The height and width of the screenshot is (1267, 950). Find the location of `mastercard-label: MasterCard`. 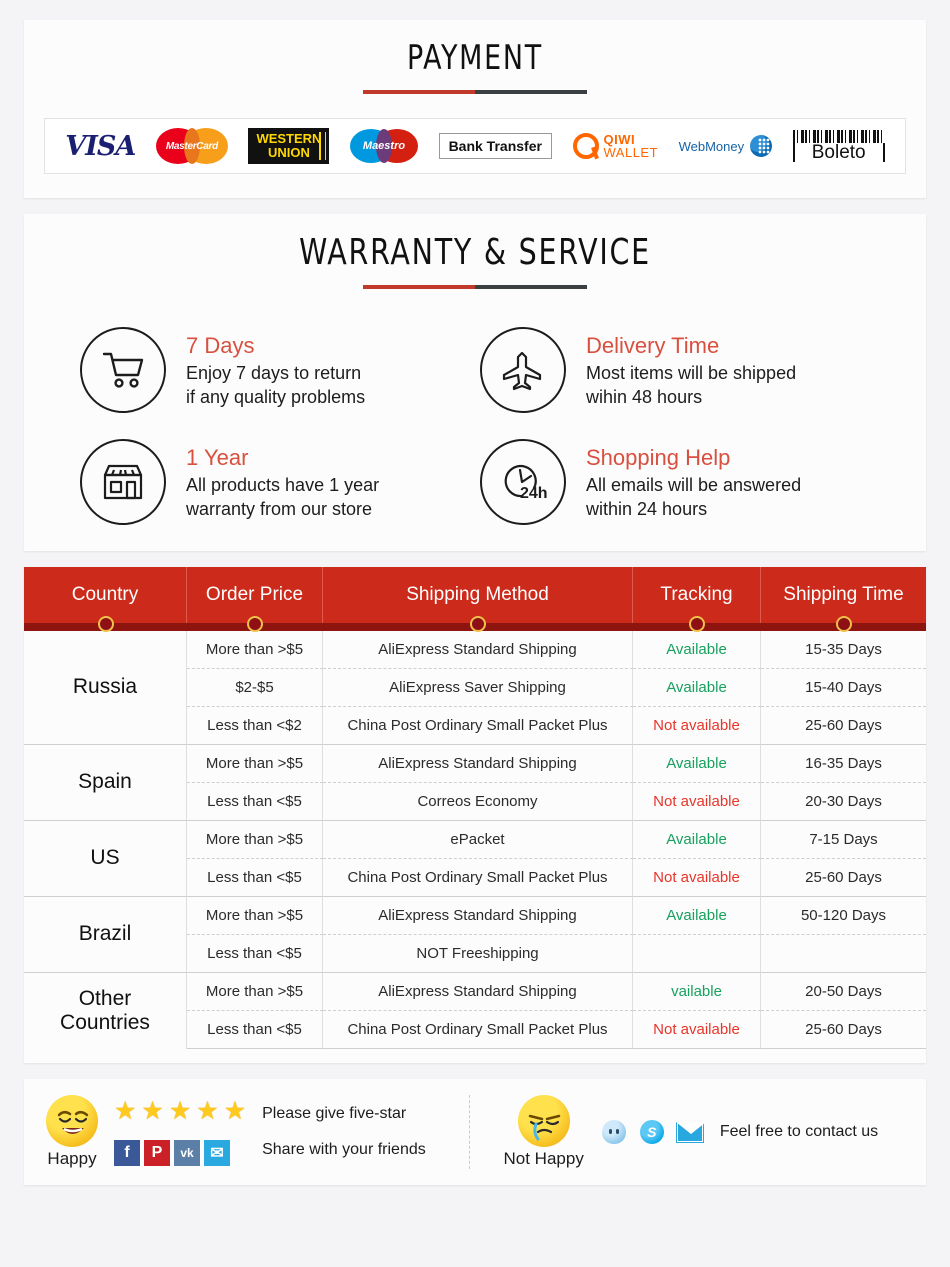

mastercard-label: MasterCard is located at coordinates (191, 146).